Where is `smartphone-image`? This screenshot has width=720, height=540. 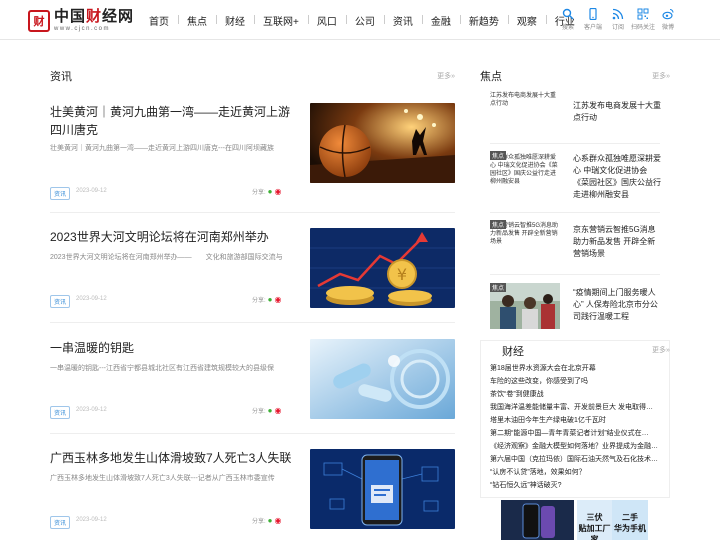
smartphone-image is located at coordinates (382, 489).